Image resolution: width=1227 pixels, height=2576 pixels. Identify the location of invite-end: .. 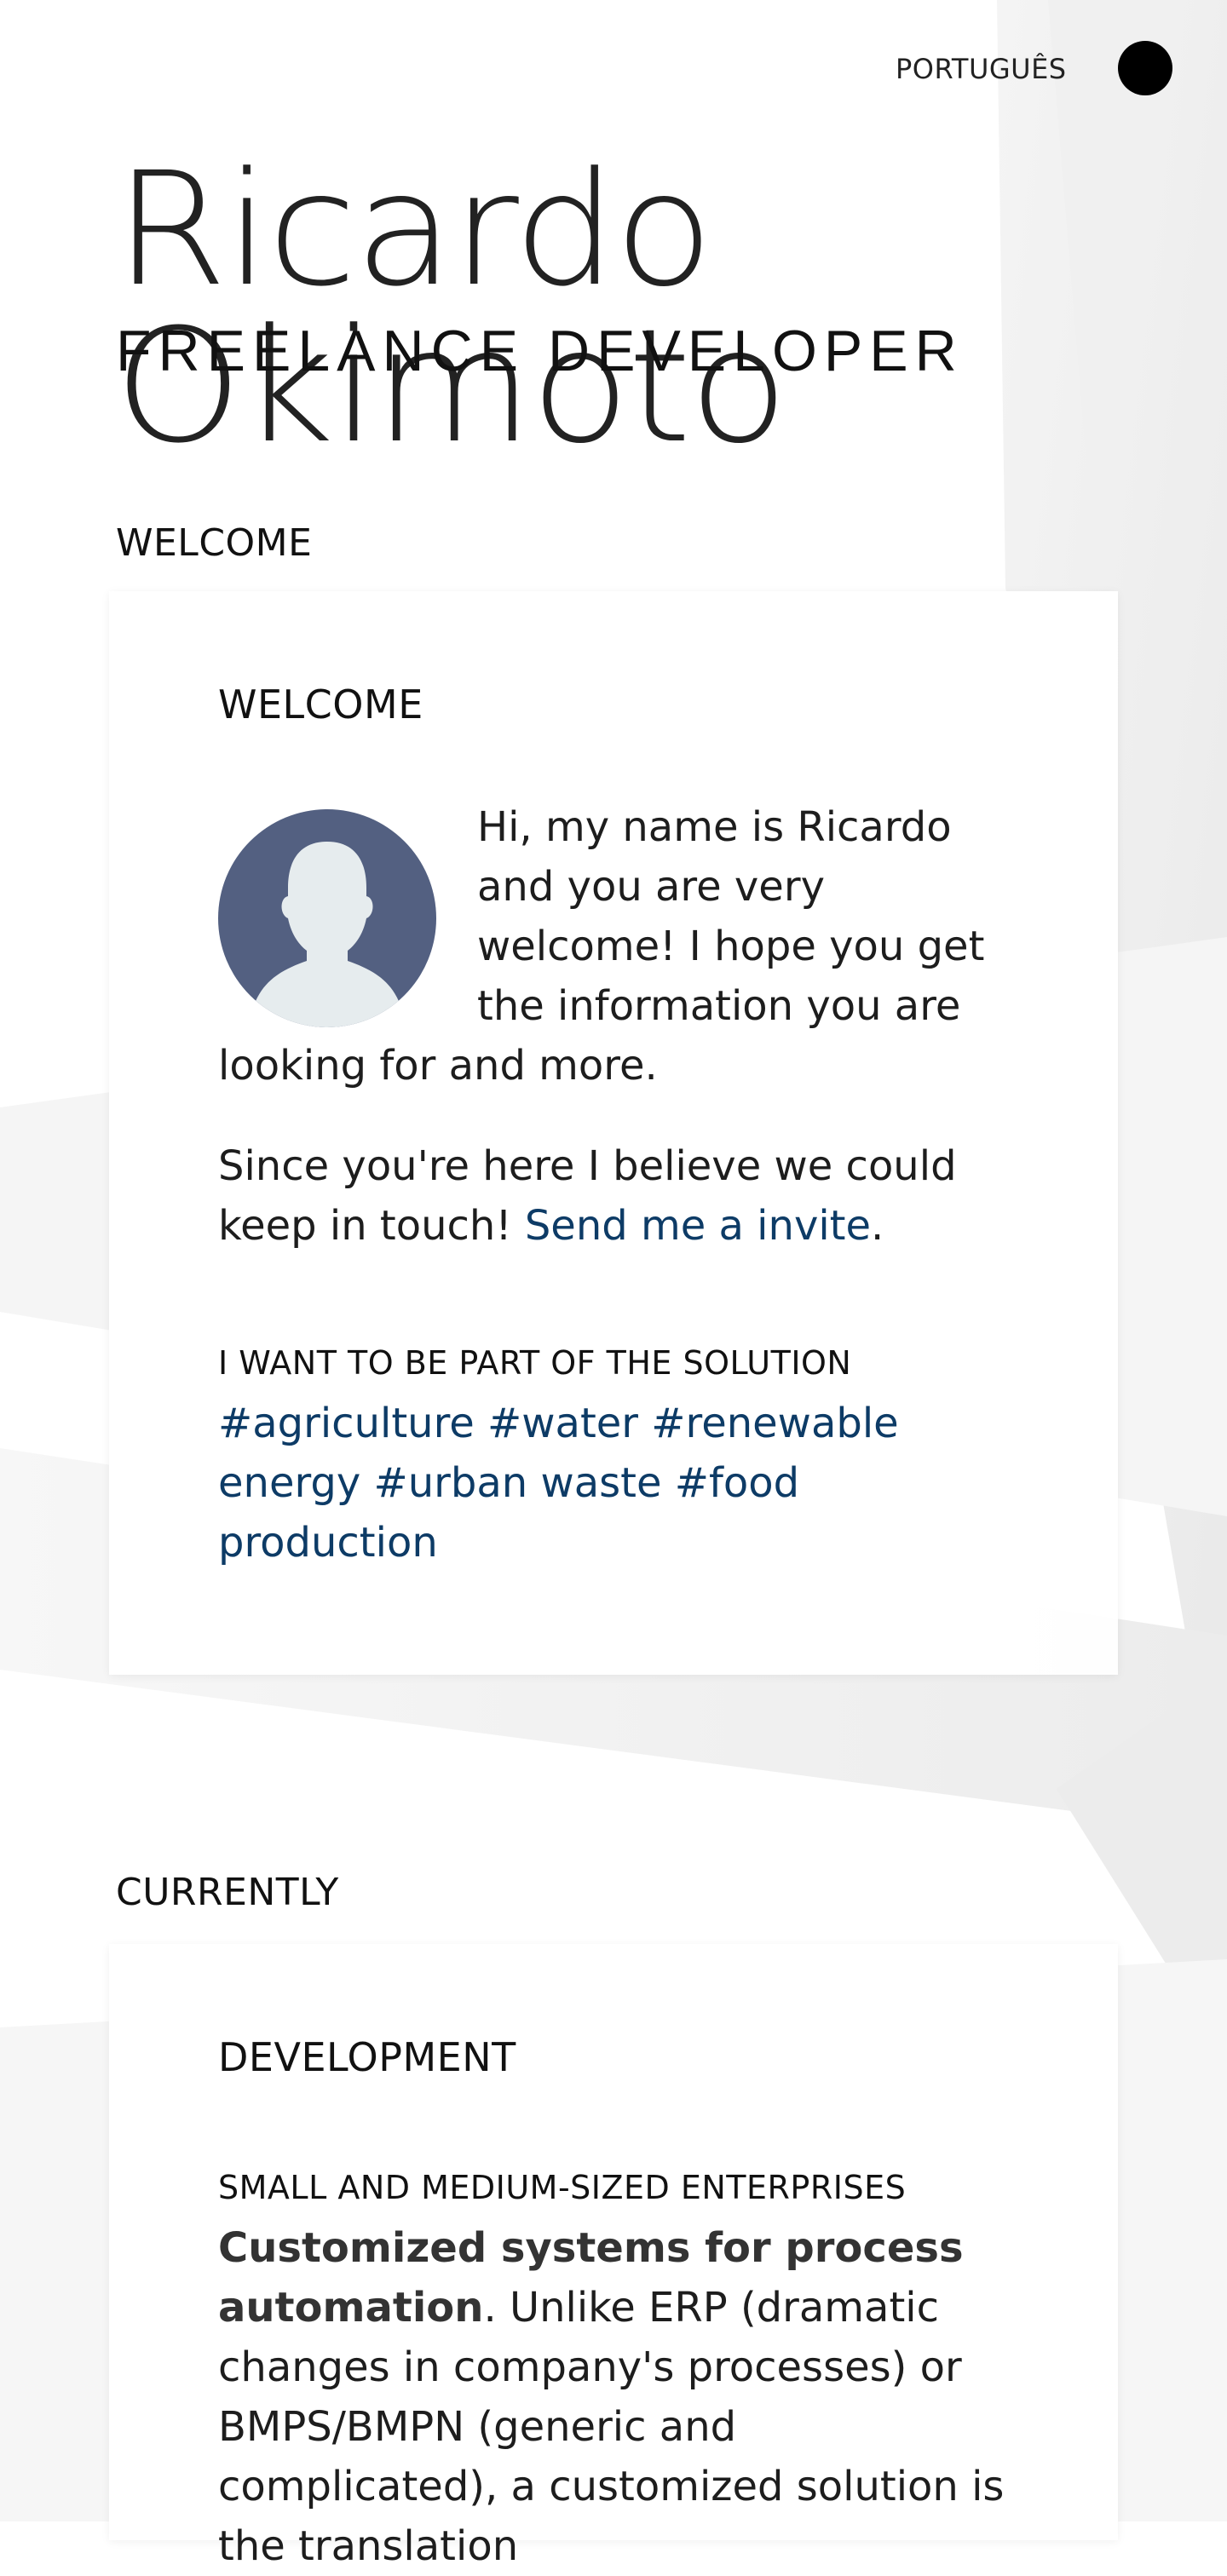
(877, 1226).